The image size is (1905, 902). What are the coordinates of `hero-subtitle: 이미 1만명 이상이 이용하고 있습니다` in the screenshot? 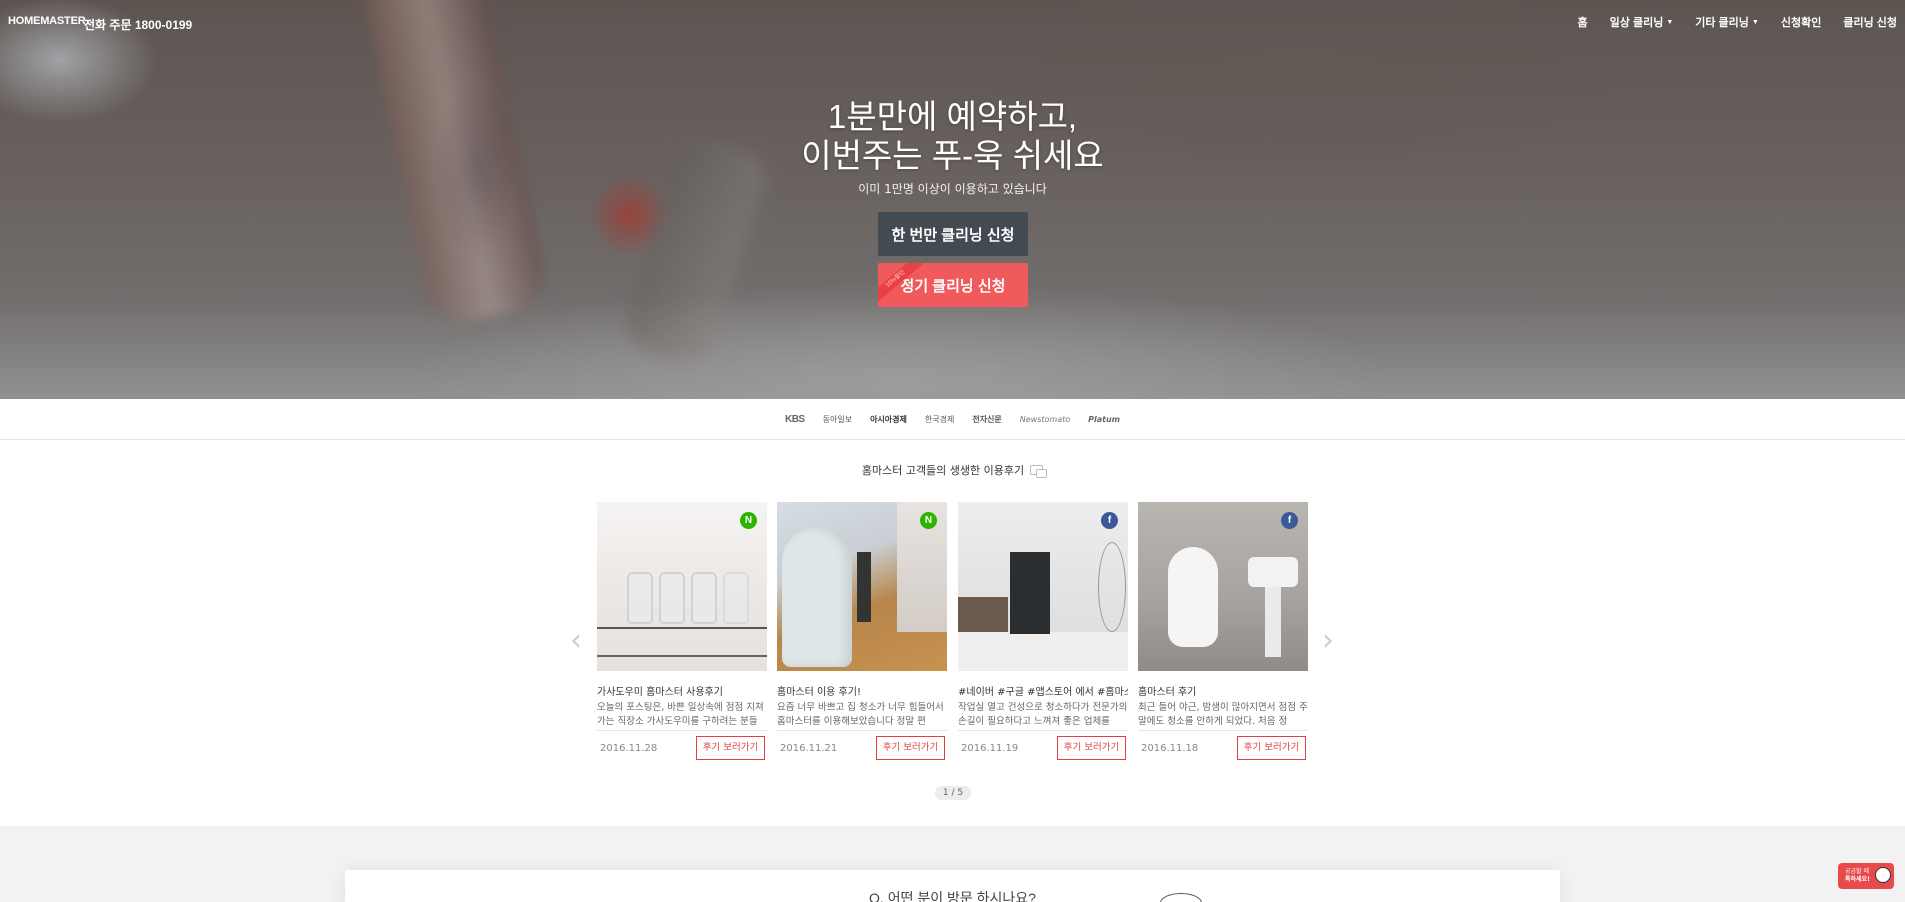 It's located at (952, 189).